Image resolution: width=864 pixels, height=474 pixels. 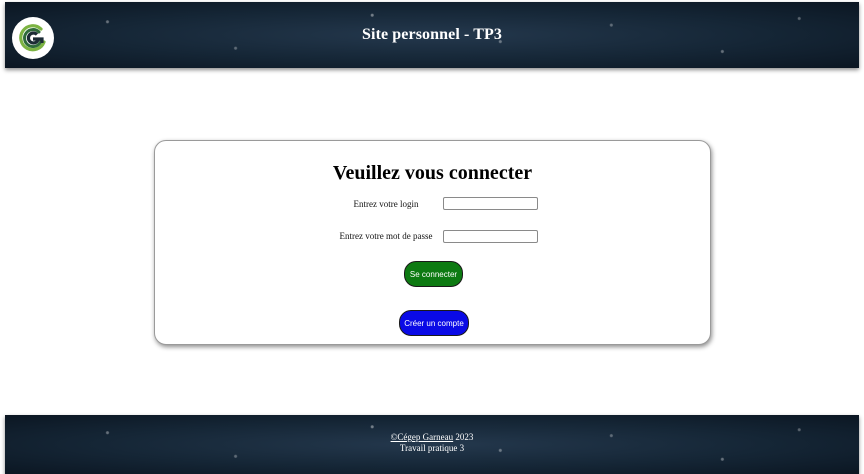 I want to click on password-label: Entrez votre mot de passe, so click(x=386, y=236).